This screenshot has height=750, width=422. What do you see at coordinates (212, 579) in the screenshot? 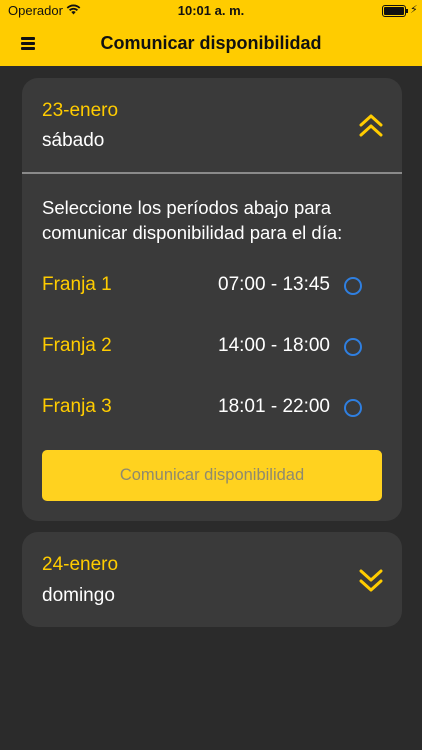
I see `day-card-collapsed: 24-enero domingo` at bounding box center [212, 579].